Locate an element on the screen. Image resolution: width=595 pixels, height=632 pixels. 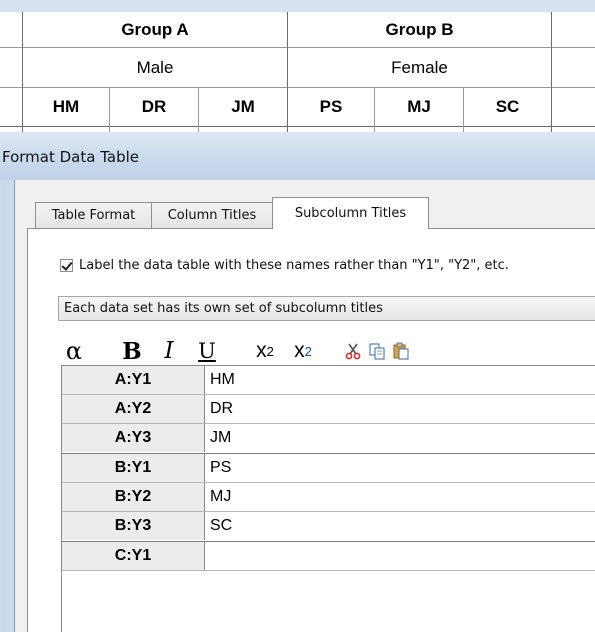
bold-icon: B is located at coordinates (132, 351).